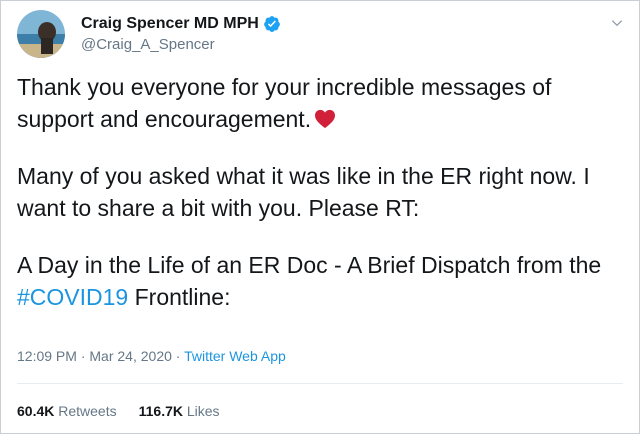 The width and height of the screenshot is (640, 434). Describe the element at coordinates (272, 24) in the screenshot. I see `verified-badge-icon` at that location.